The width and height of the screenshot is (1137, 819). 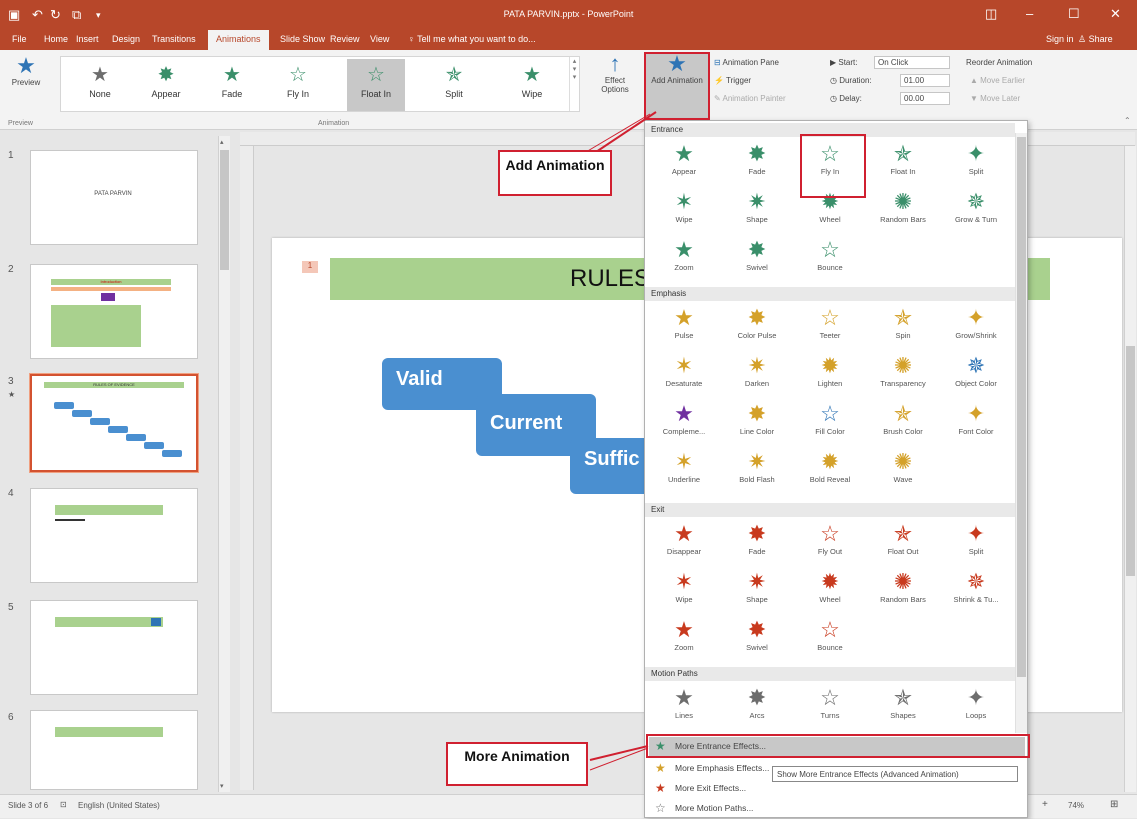 What do you see at coordinates (925, 80) in the screenshot?
I see `duration-field: 01.00` at bounding box center [925, 80].